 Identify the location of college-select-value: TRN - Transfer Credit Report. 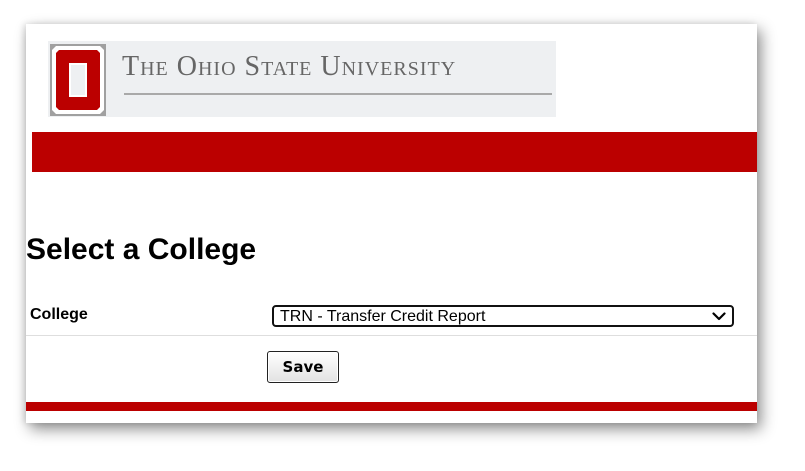
(383, 316).